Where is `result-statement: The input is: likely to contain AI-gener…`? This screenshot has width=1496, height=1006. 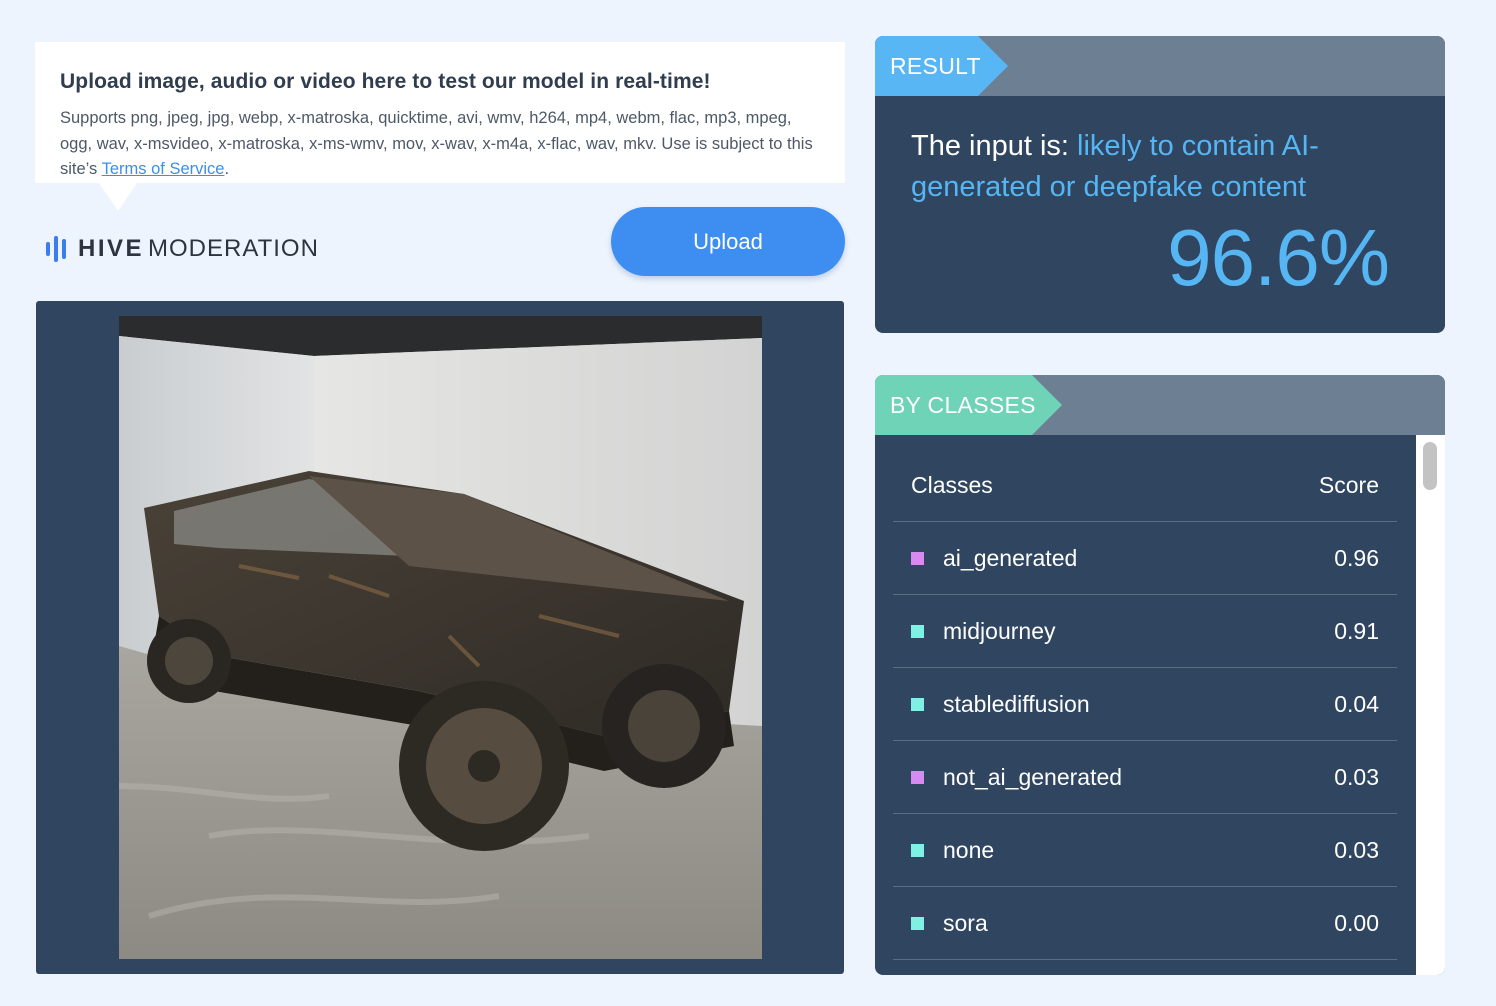 result-statement: The input is: likely to contain AI-gener… is located at coordinates (1146, 167).